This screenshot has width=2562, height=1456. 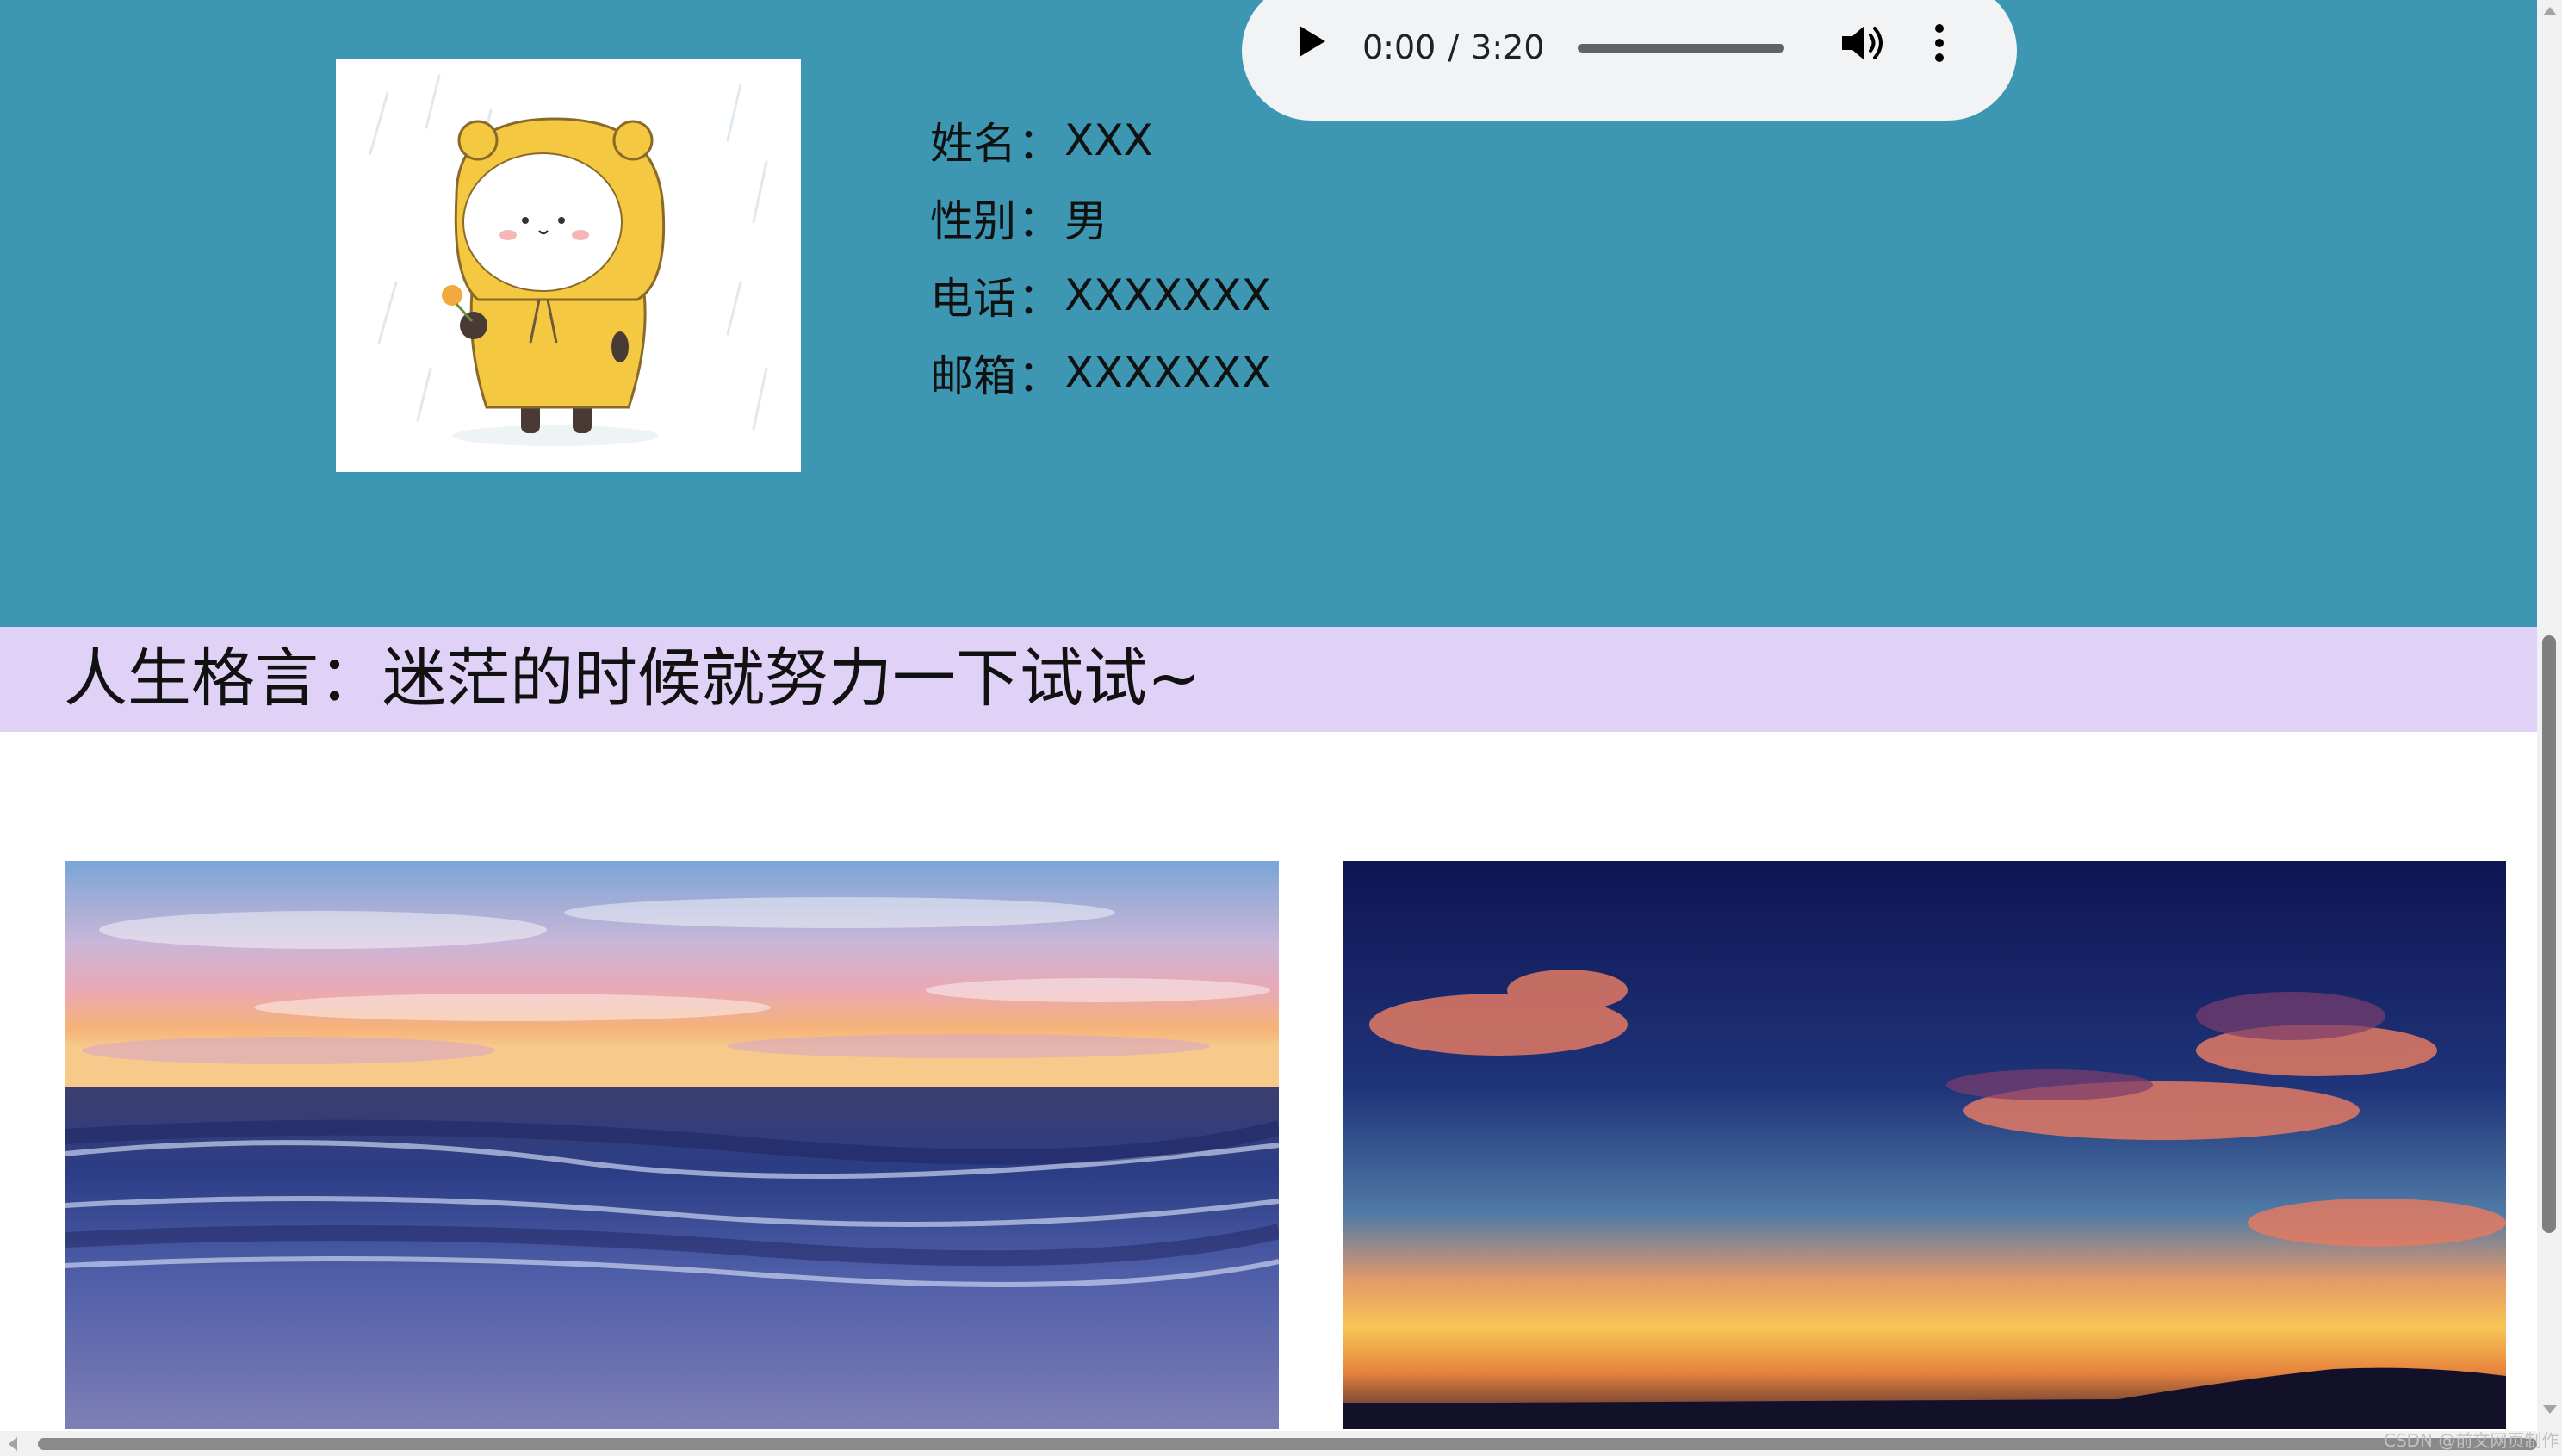 I want to click on avatar, so click(x=568, y=266).